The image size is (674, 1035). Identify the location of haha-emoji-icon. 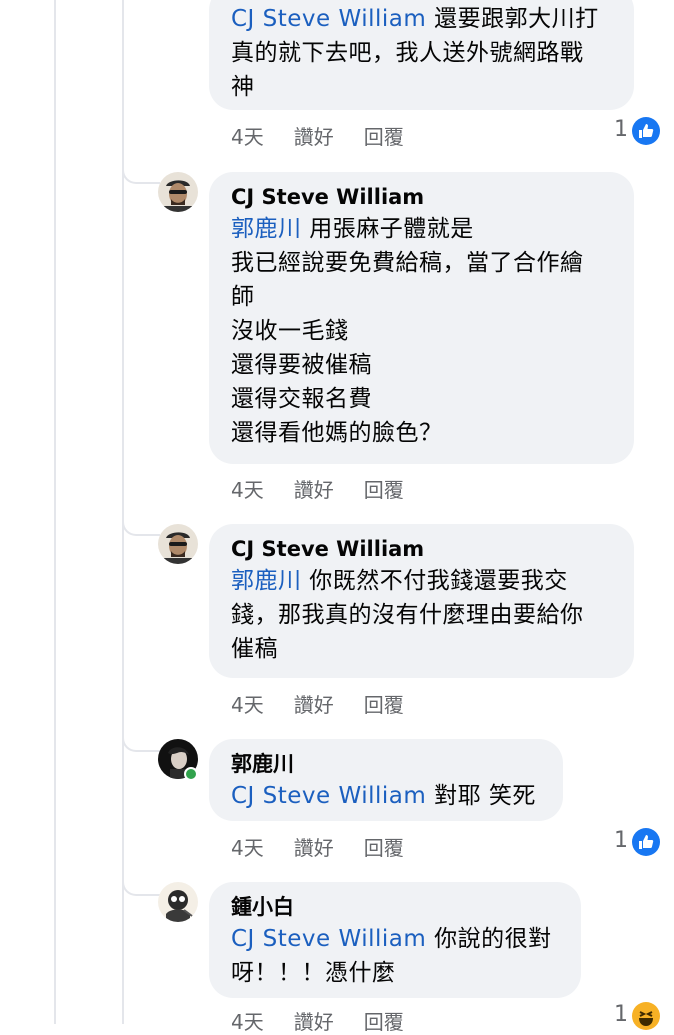
(646, 1016).